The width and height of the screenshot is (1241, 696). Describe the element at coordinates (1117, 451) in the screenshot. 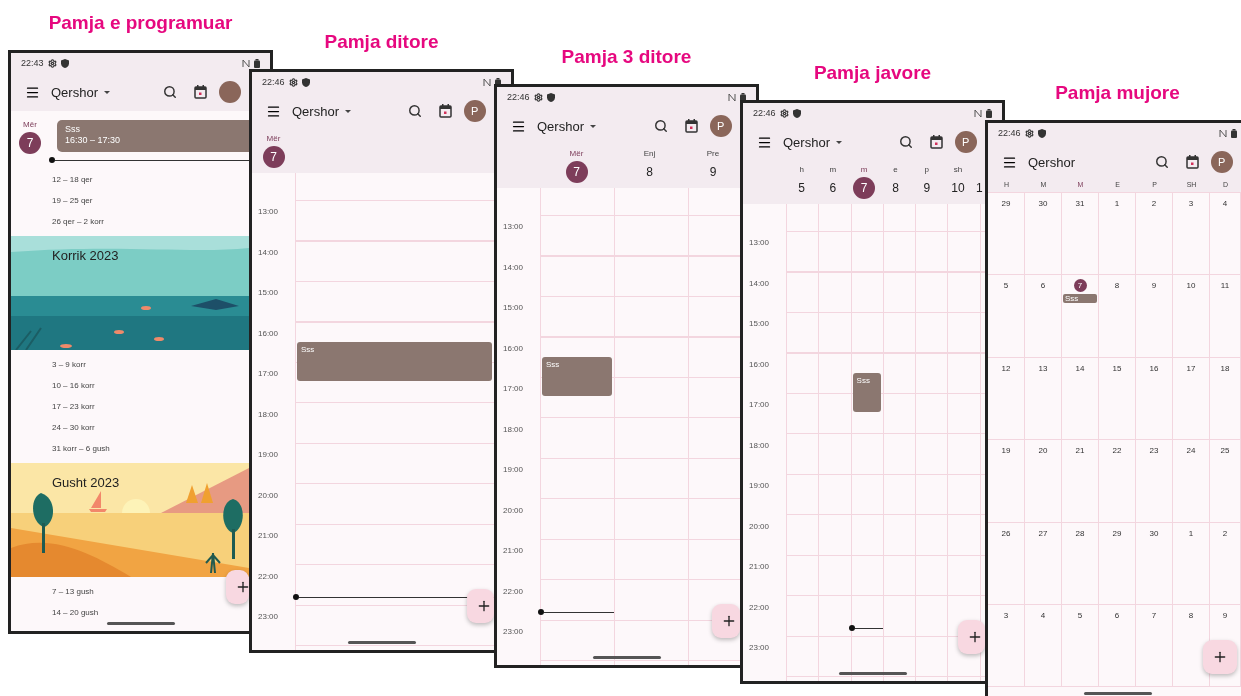

I see `date-label: 22` at that location.